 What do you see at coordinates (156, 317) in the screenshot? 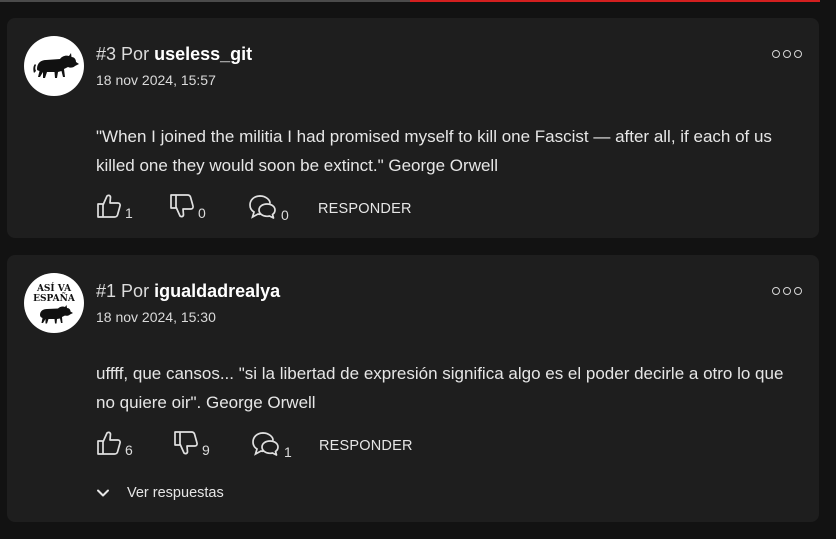
I see `comment-date: 18 nov 2024, 15:30` at bounding box center [156, 317].